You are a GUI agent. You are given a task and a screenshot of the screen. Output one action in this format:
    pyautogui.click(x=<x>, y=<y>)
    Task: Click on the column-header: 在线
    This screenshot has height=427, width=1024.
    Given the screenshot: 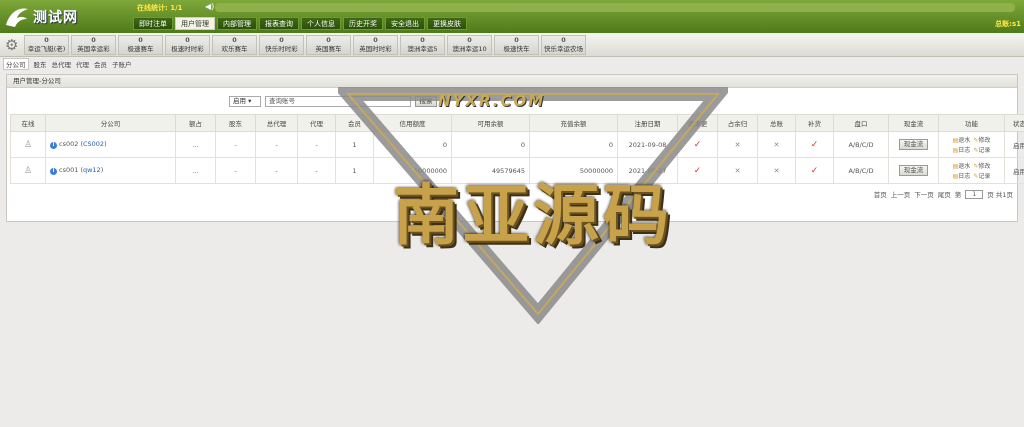 What is the action you would take?
    pyautogui.click(x=28, y=123)
    